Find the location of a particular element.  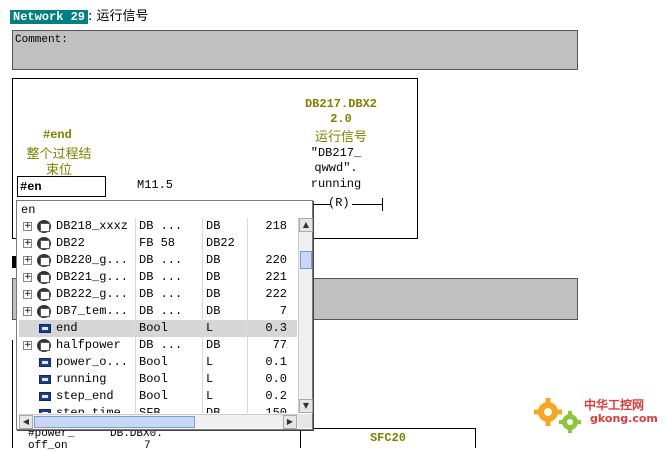

network-comment-box: Comment: is located at coordinates (295, 50).